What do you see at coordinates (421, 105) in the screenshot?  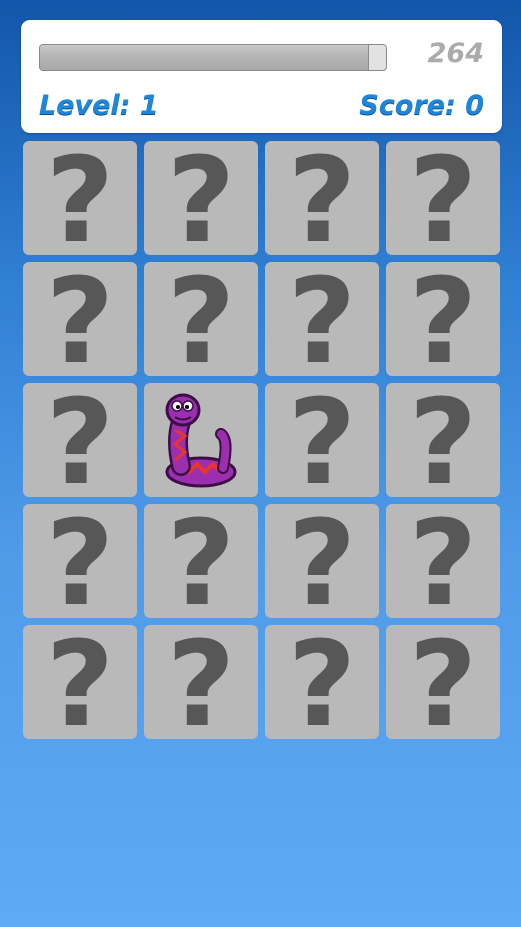 I see `score-label: Score: 0` at bounding box center [421, 105].